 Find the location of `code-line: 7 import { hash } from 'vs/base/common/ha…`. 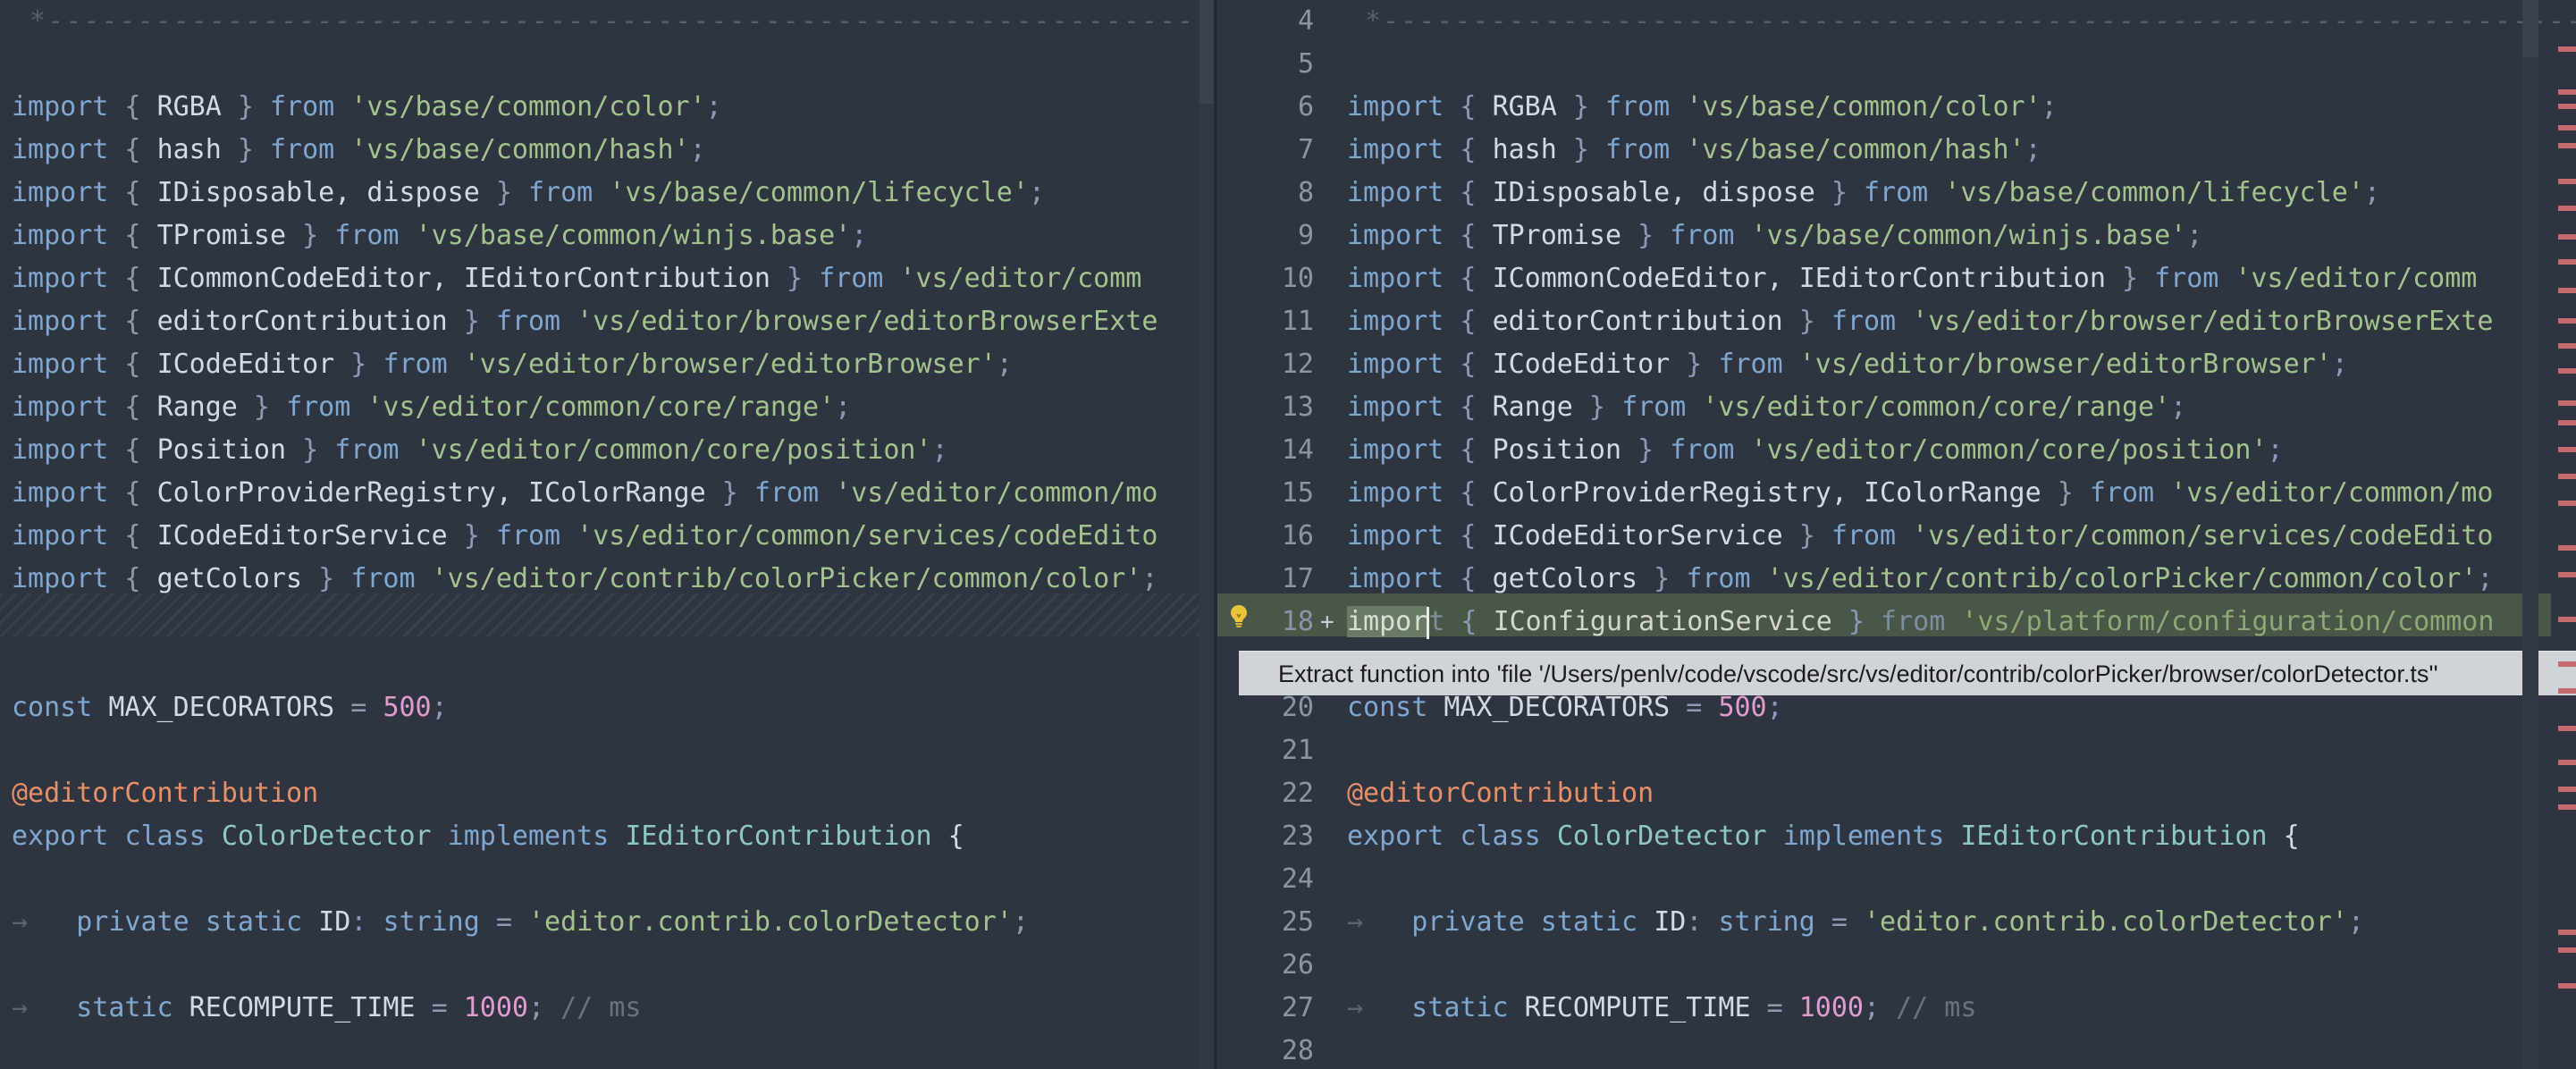

code-line: 7 import { hash } from 'vs/base/common/ha… is located at coordinates (1870, 150).